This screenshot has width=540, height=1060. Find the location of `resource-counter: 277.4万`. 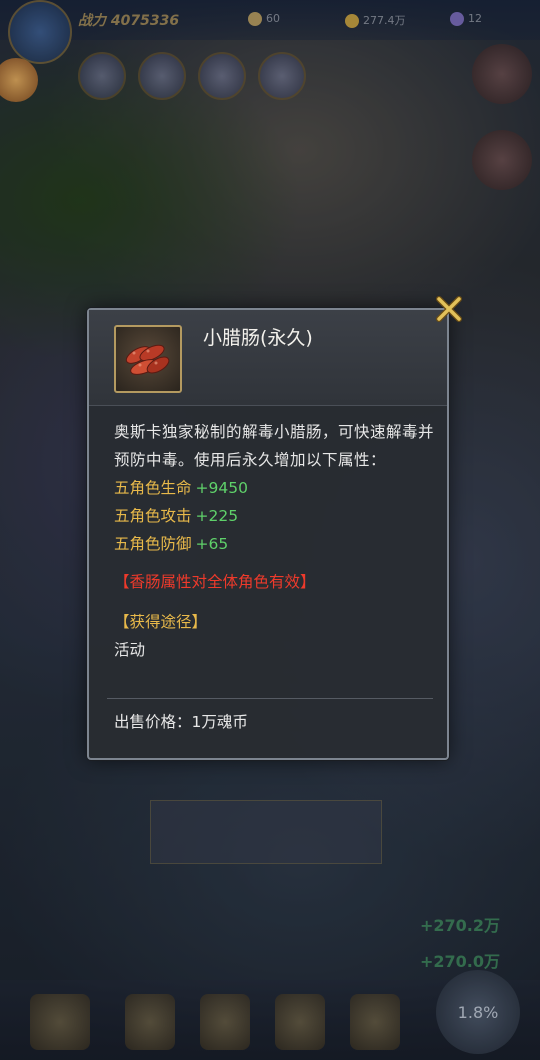

resource-counter: 277.4万 is located at coordinates (375, 20).